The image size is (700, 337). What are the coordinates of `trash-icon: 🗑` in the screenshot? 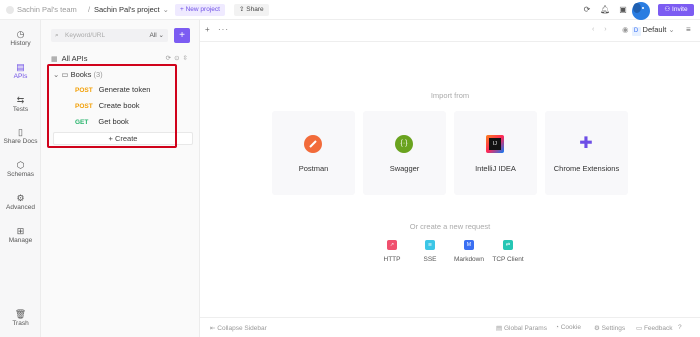 It's located at (20, 314).